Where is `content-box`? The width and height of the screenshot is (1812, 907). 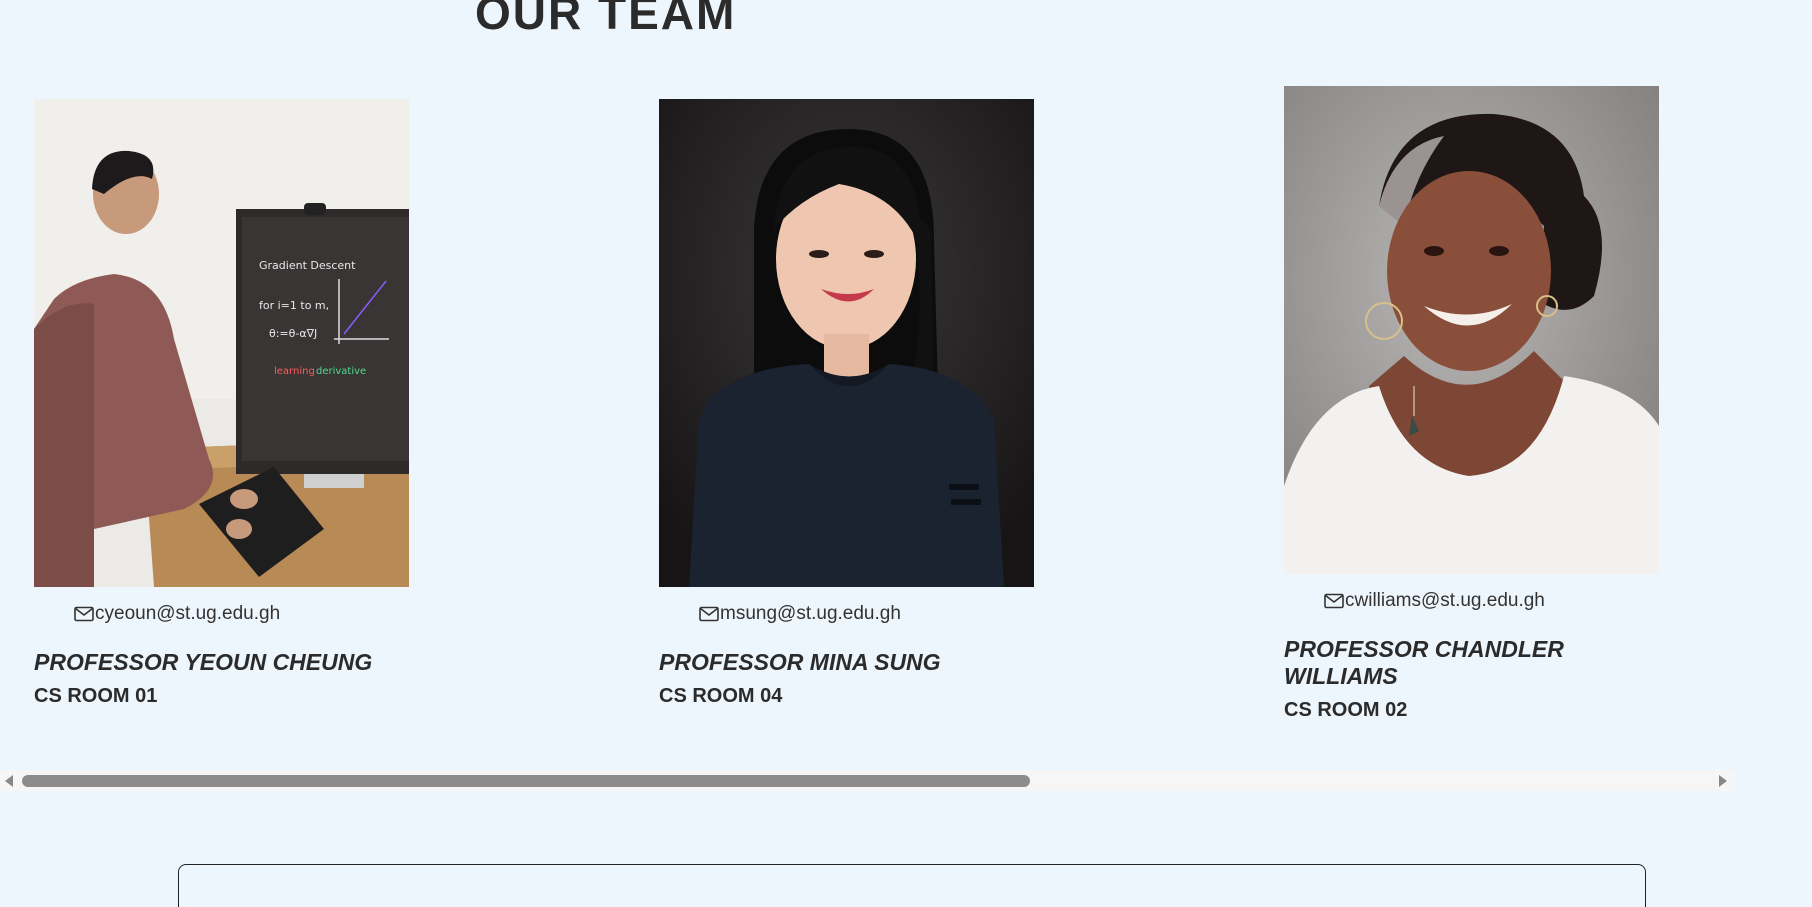
content-box is located at coordinates (912, 885).